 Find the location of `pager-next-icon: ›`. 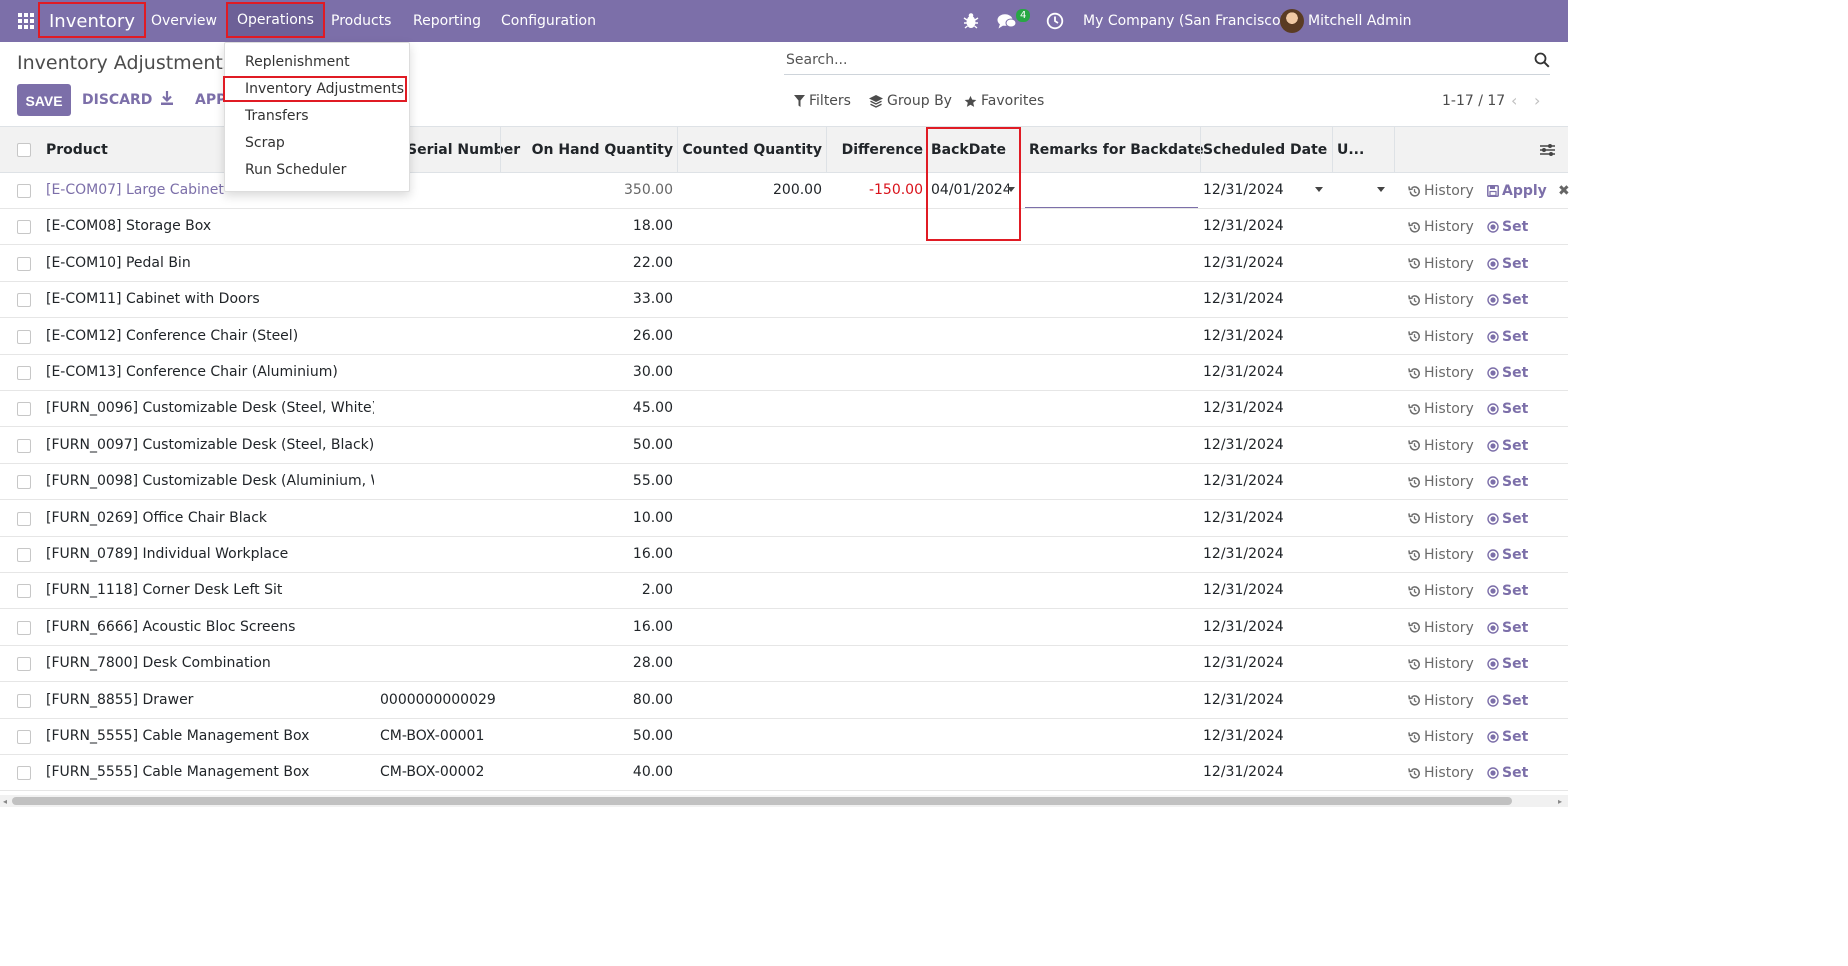

pager-next-icon: › is located at coordinates (1541, 101).